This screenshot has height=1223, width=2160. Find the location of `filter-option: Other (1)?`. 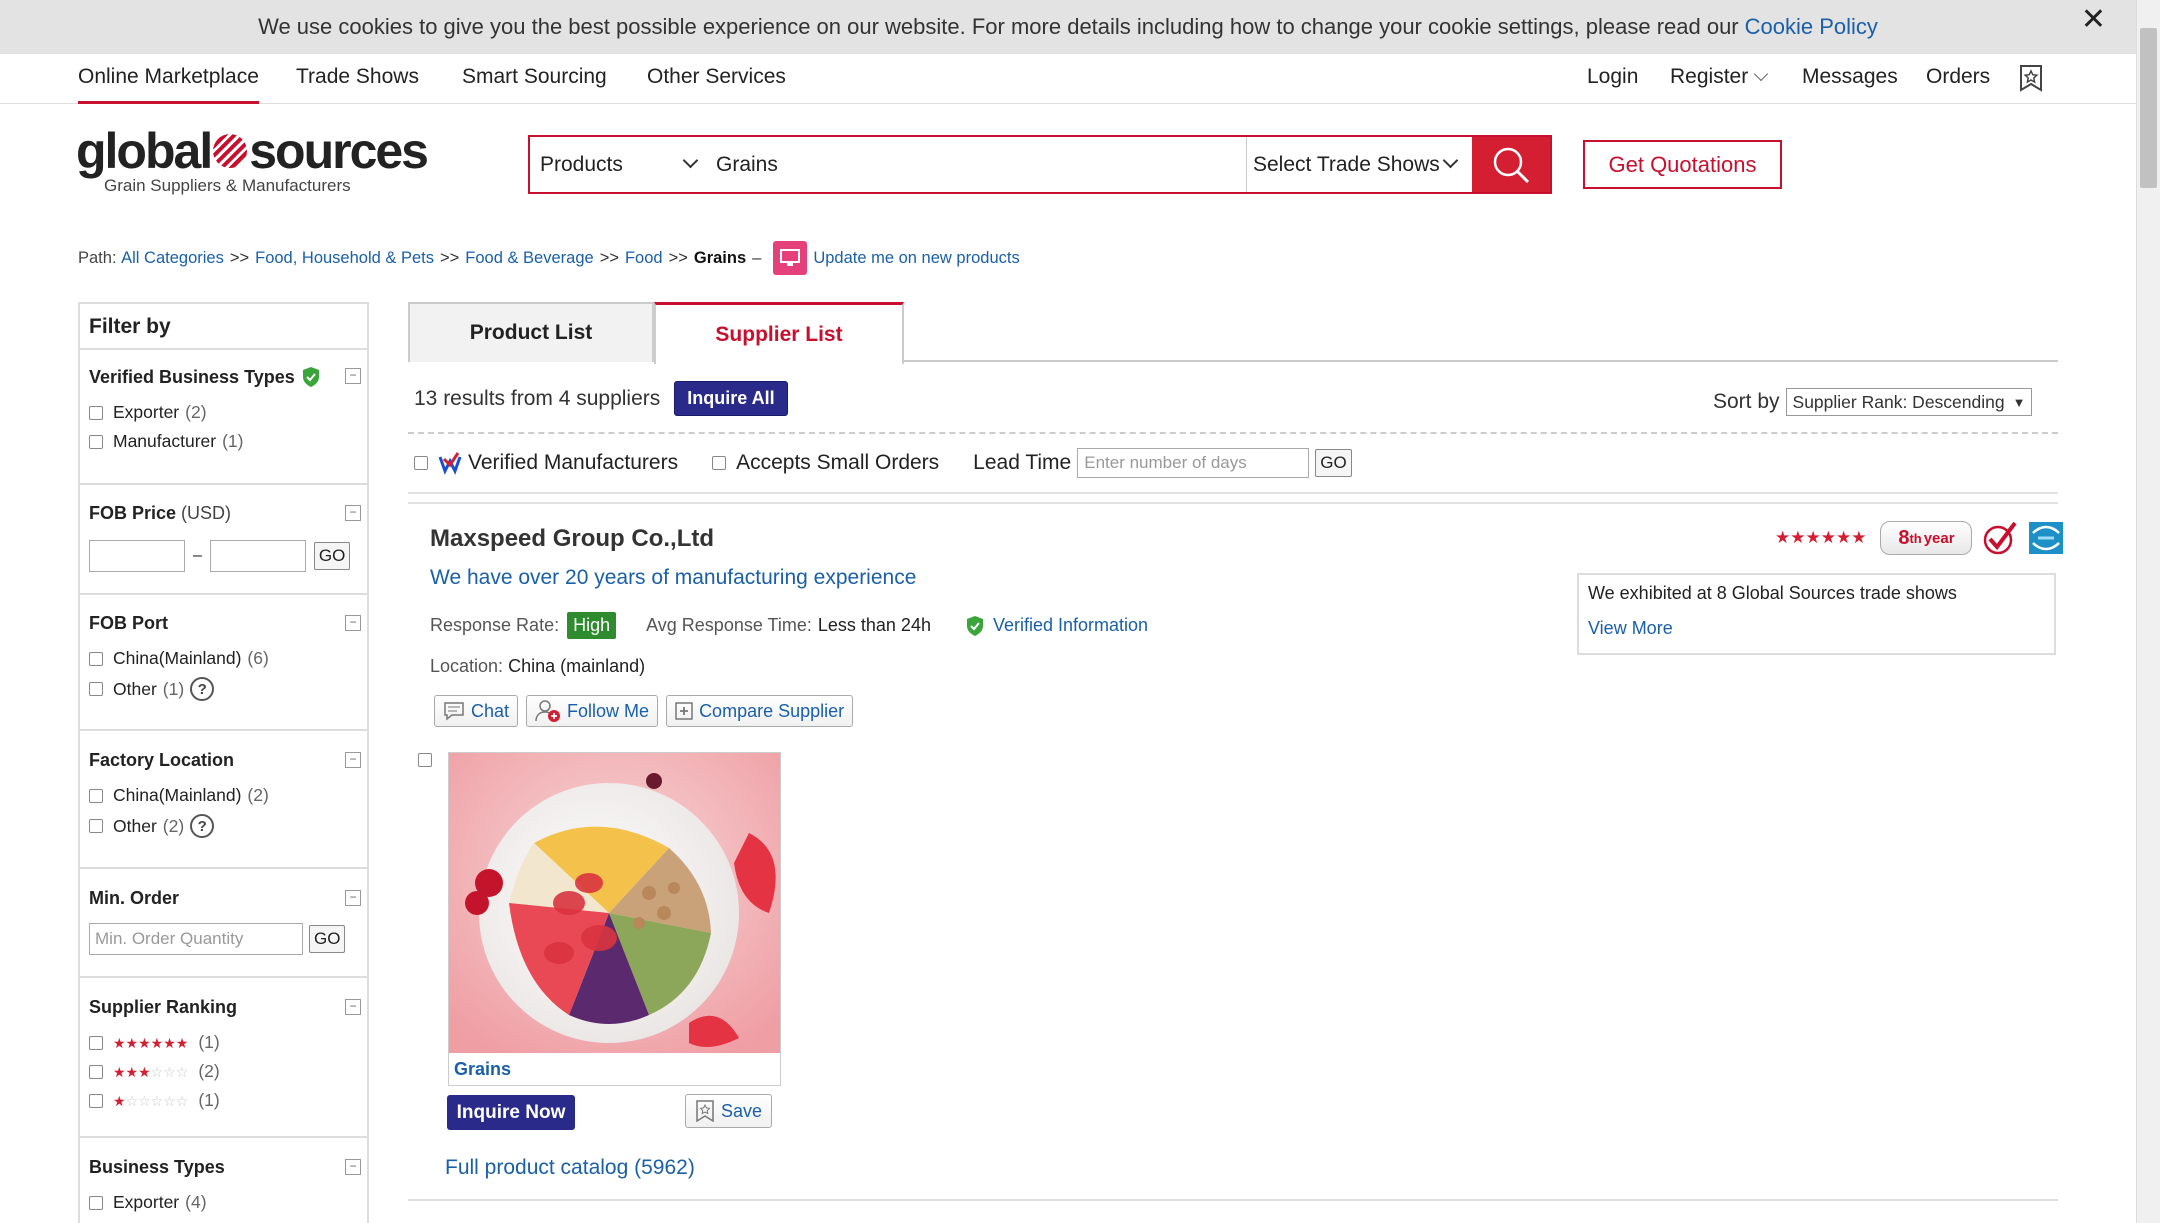

filter-option: Other (1)? is located at coordinates (225, 689).